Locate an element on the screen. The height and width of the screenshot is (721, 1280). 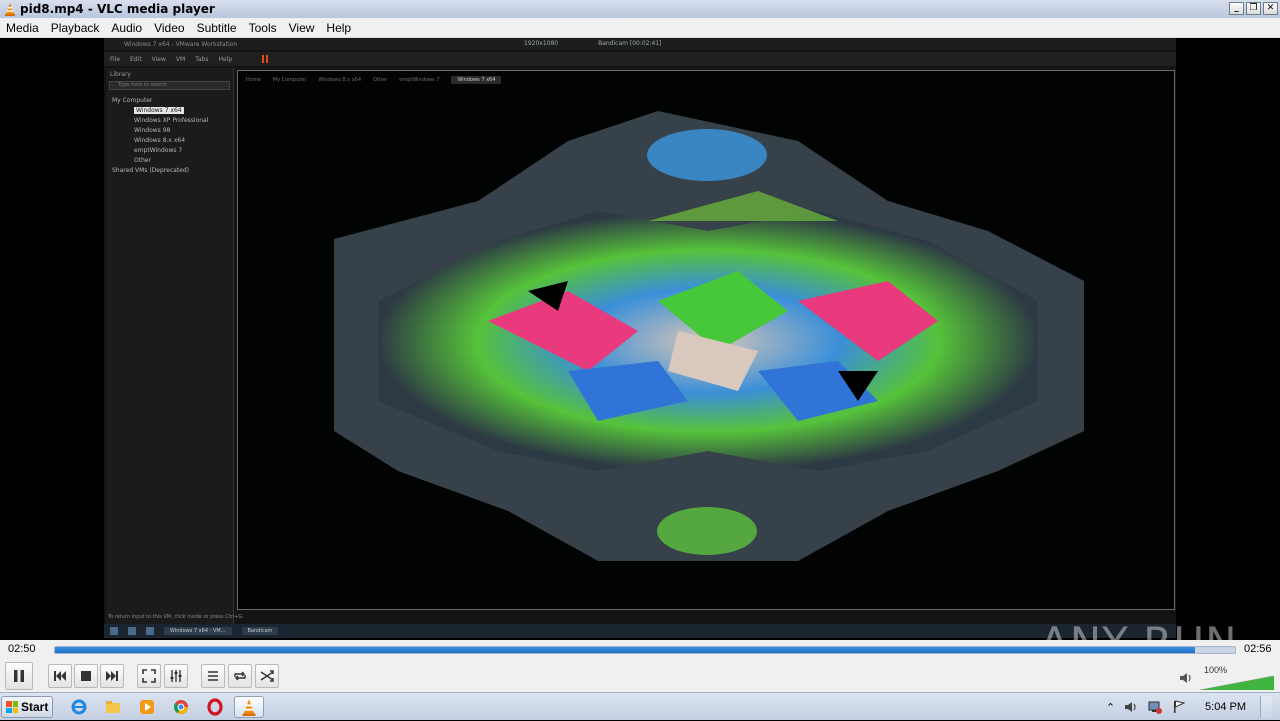
previous-button is located at coordinates (60, 676).